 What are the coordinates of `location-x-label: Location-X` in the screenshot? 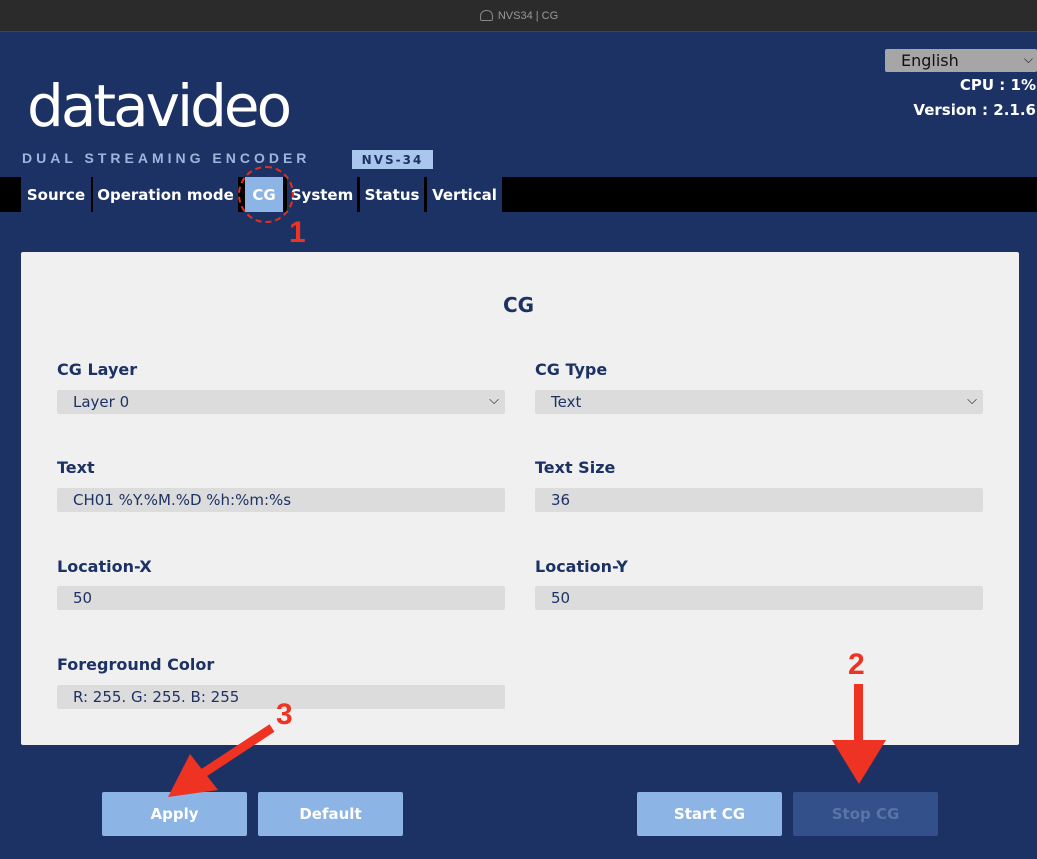 It's located at (104, 566).